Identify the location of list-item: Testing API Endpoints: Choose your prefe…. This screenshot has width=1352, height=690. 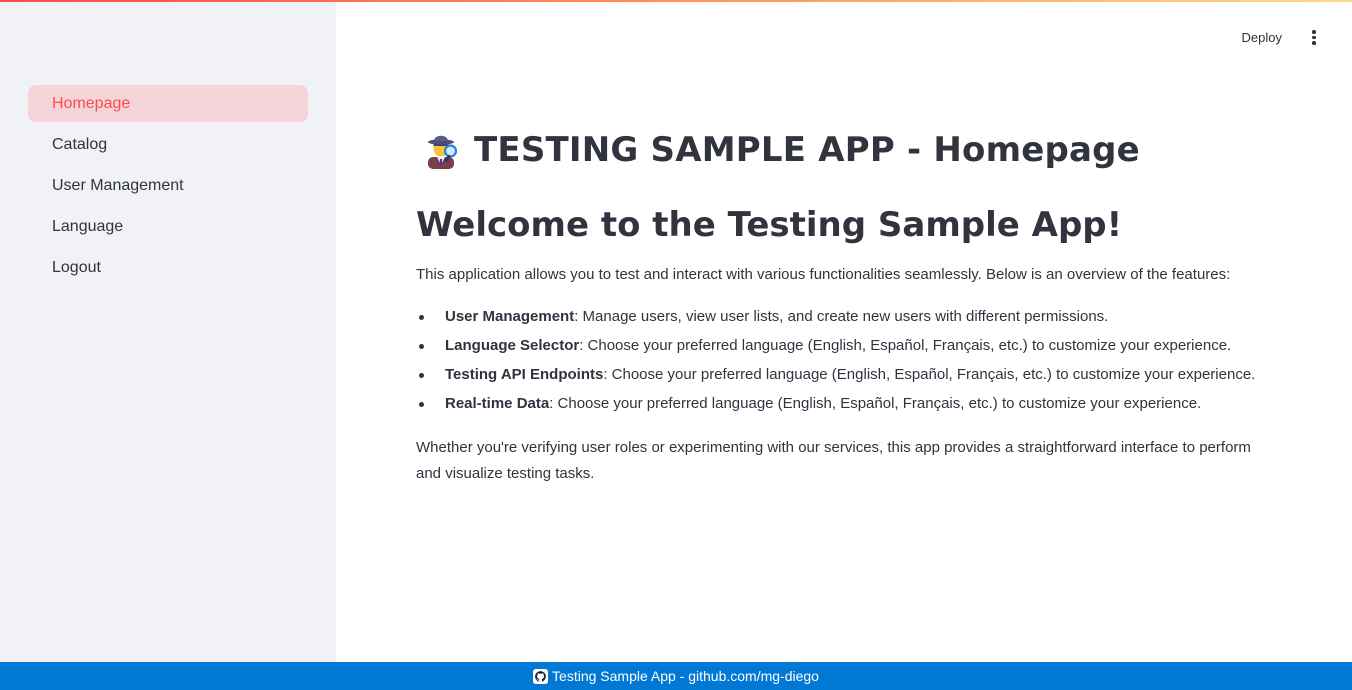
(835, 379).